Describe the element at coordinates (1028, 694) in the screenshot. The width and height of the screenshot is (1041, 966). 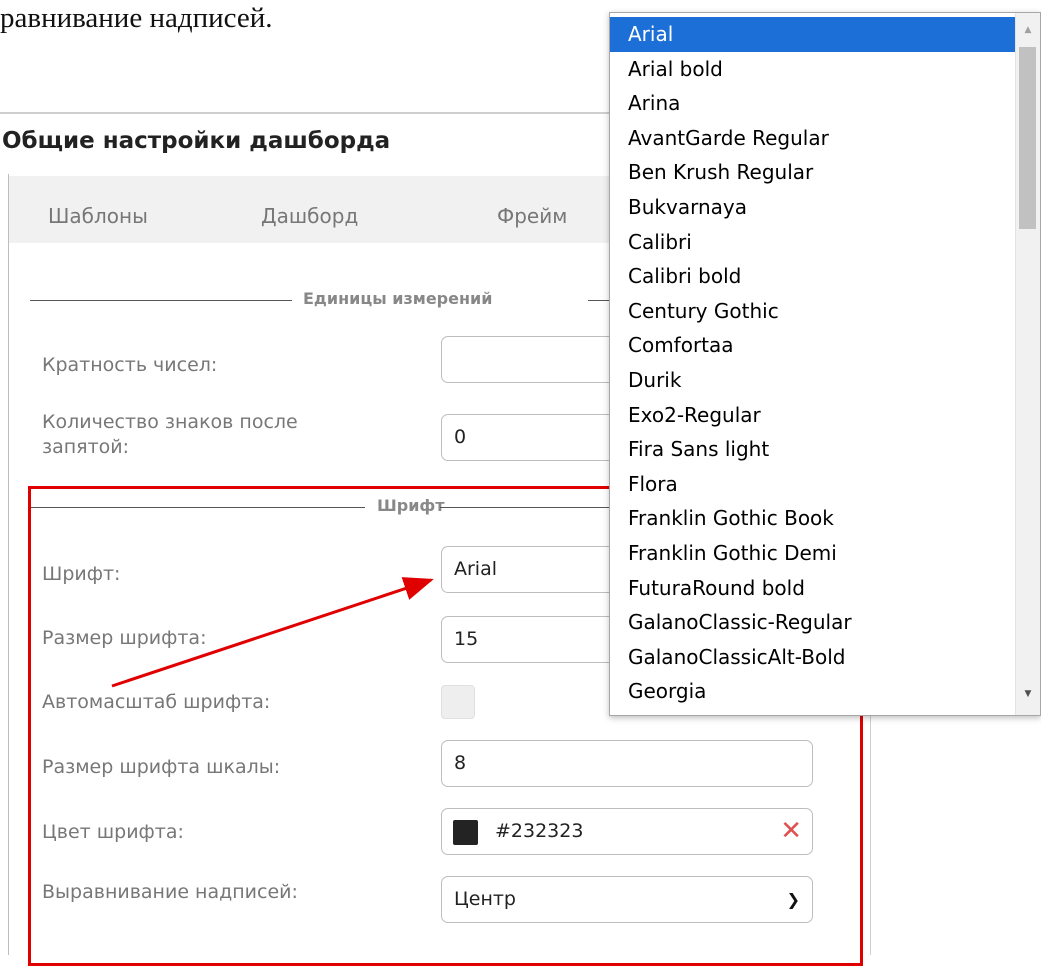
I see `scroll-down-icon: ▼` at that location.